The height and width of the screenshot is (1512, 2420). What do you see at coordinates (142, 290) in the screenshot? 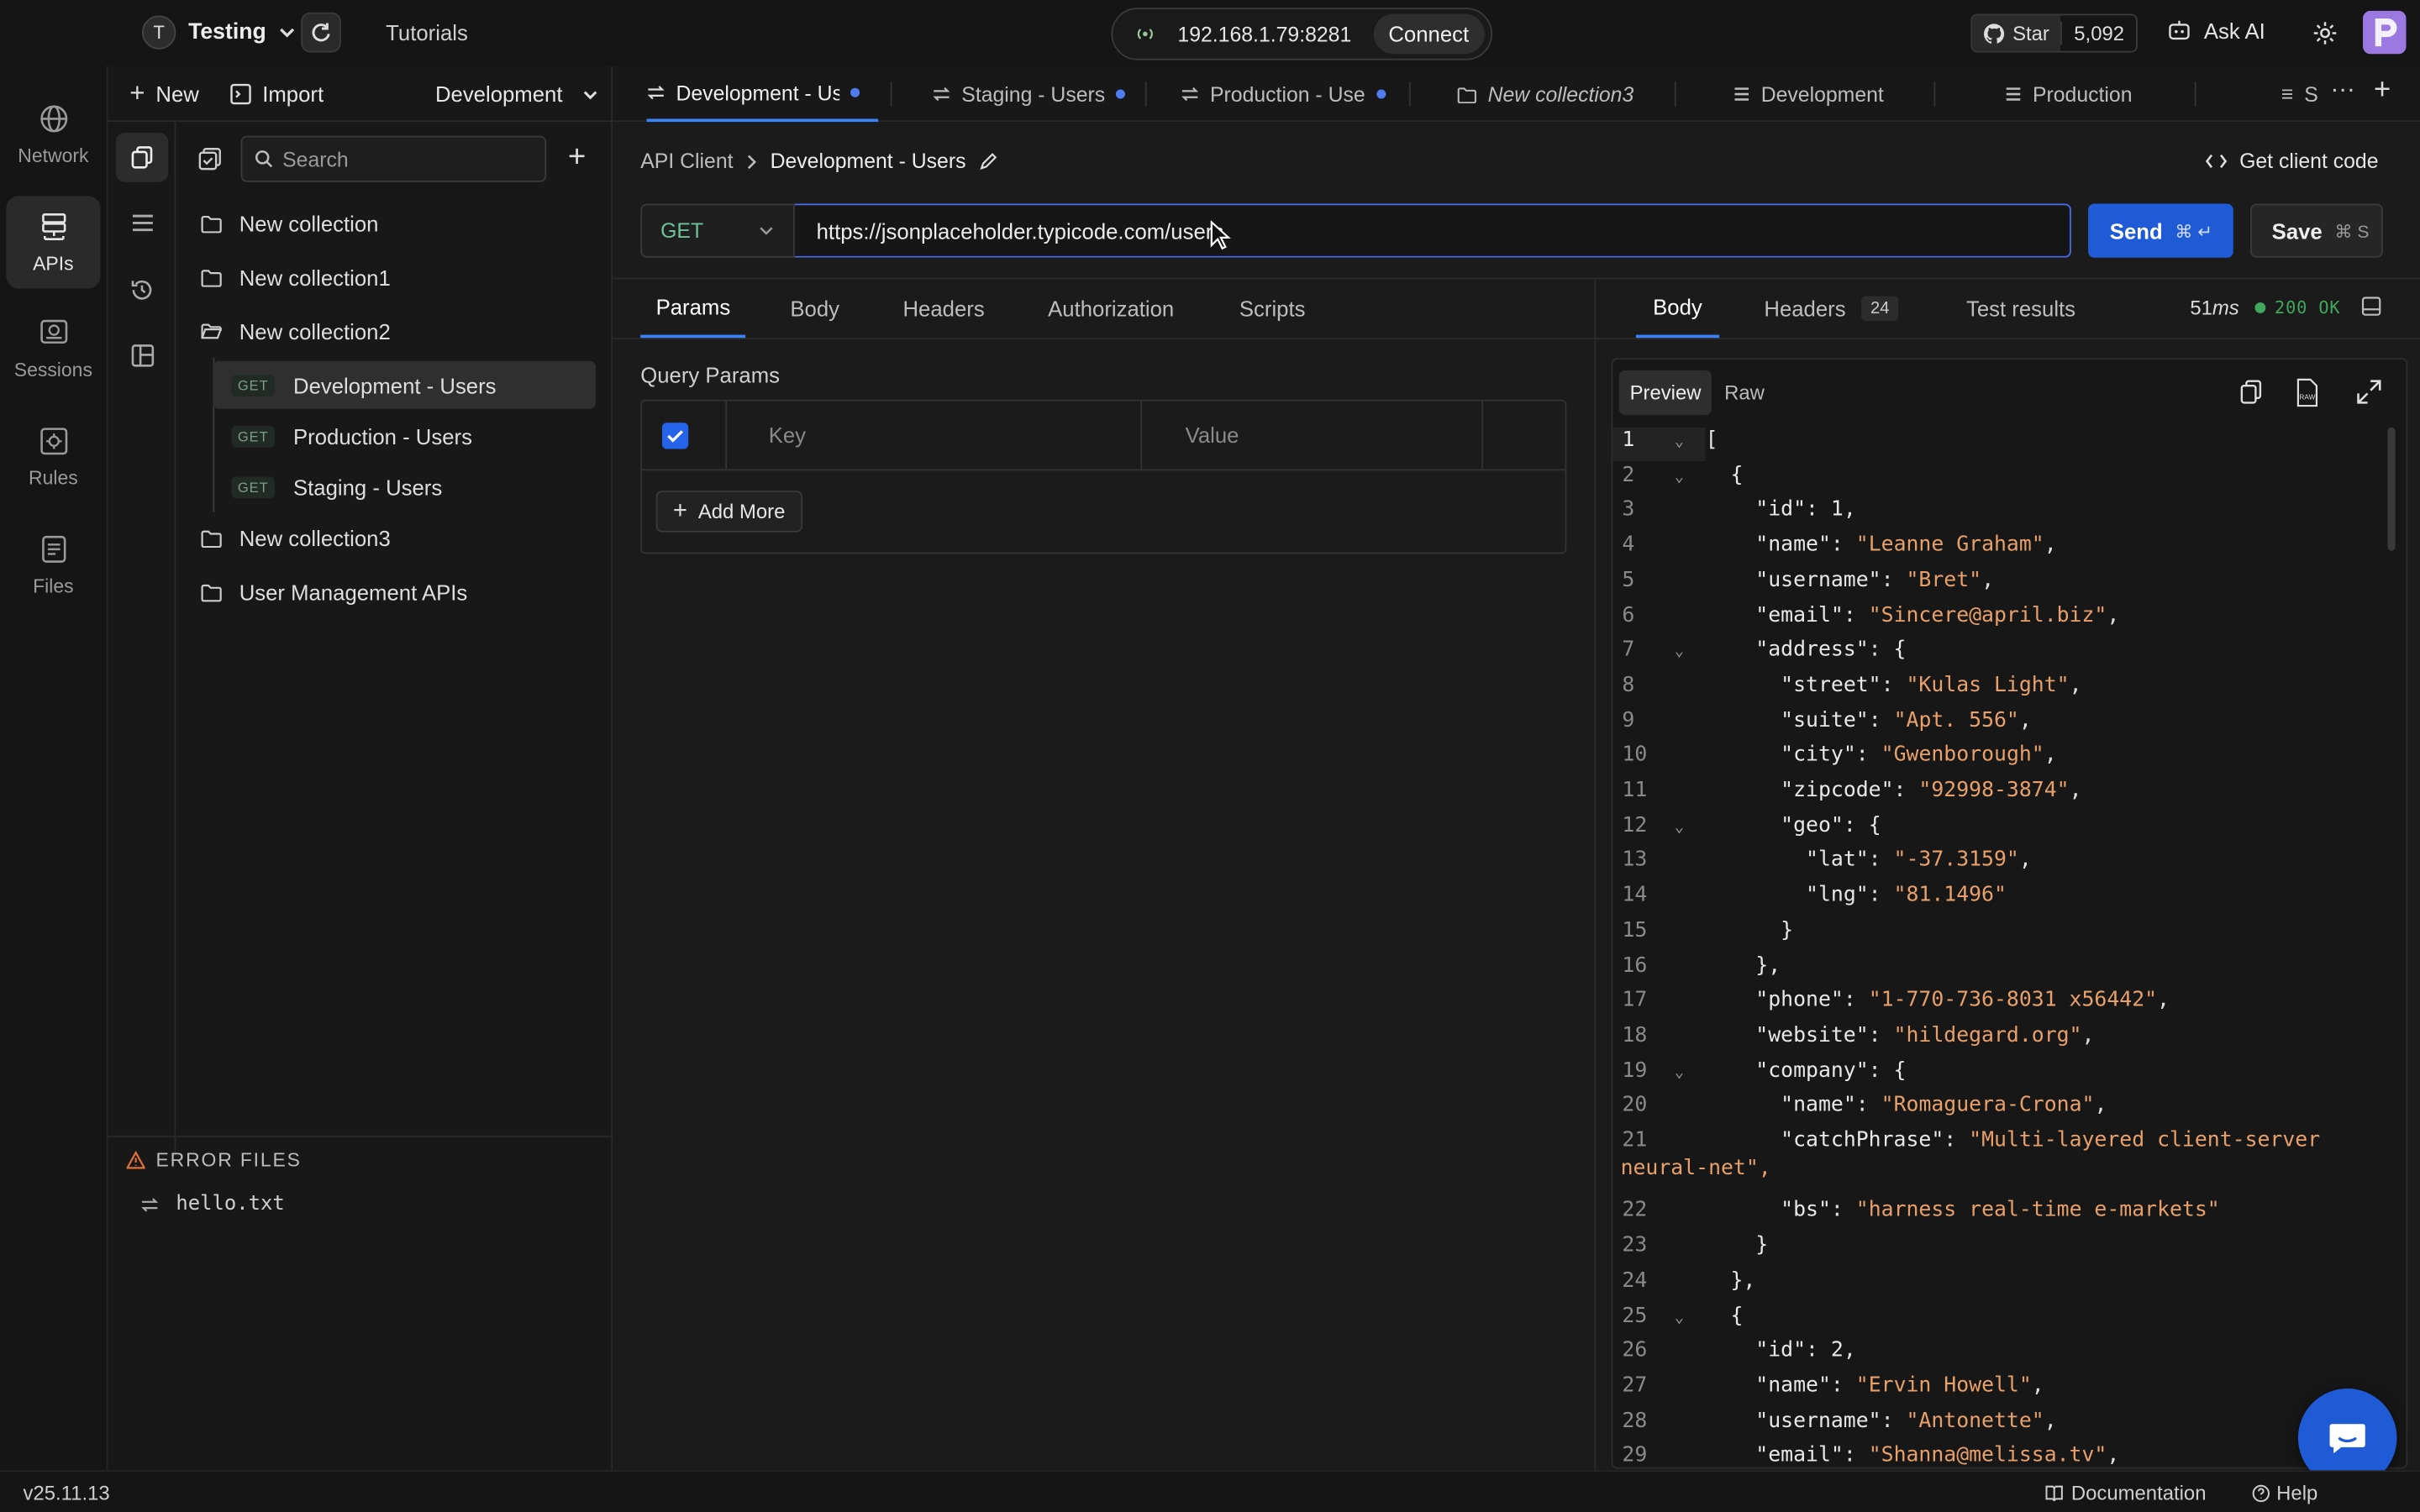
I see `history-button` at bounding box center [142, 290].